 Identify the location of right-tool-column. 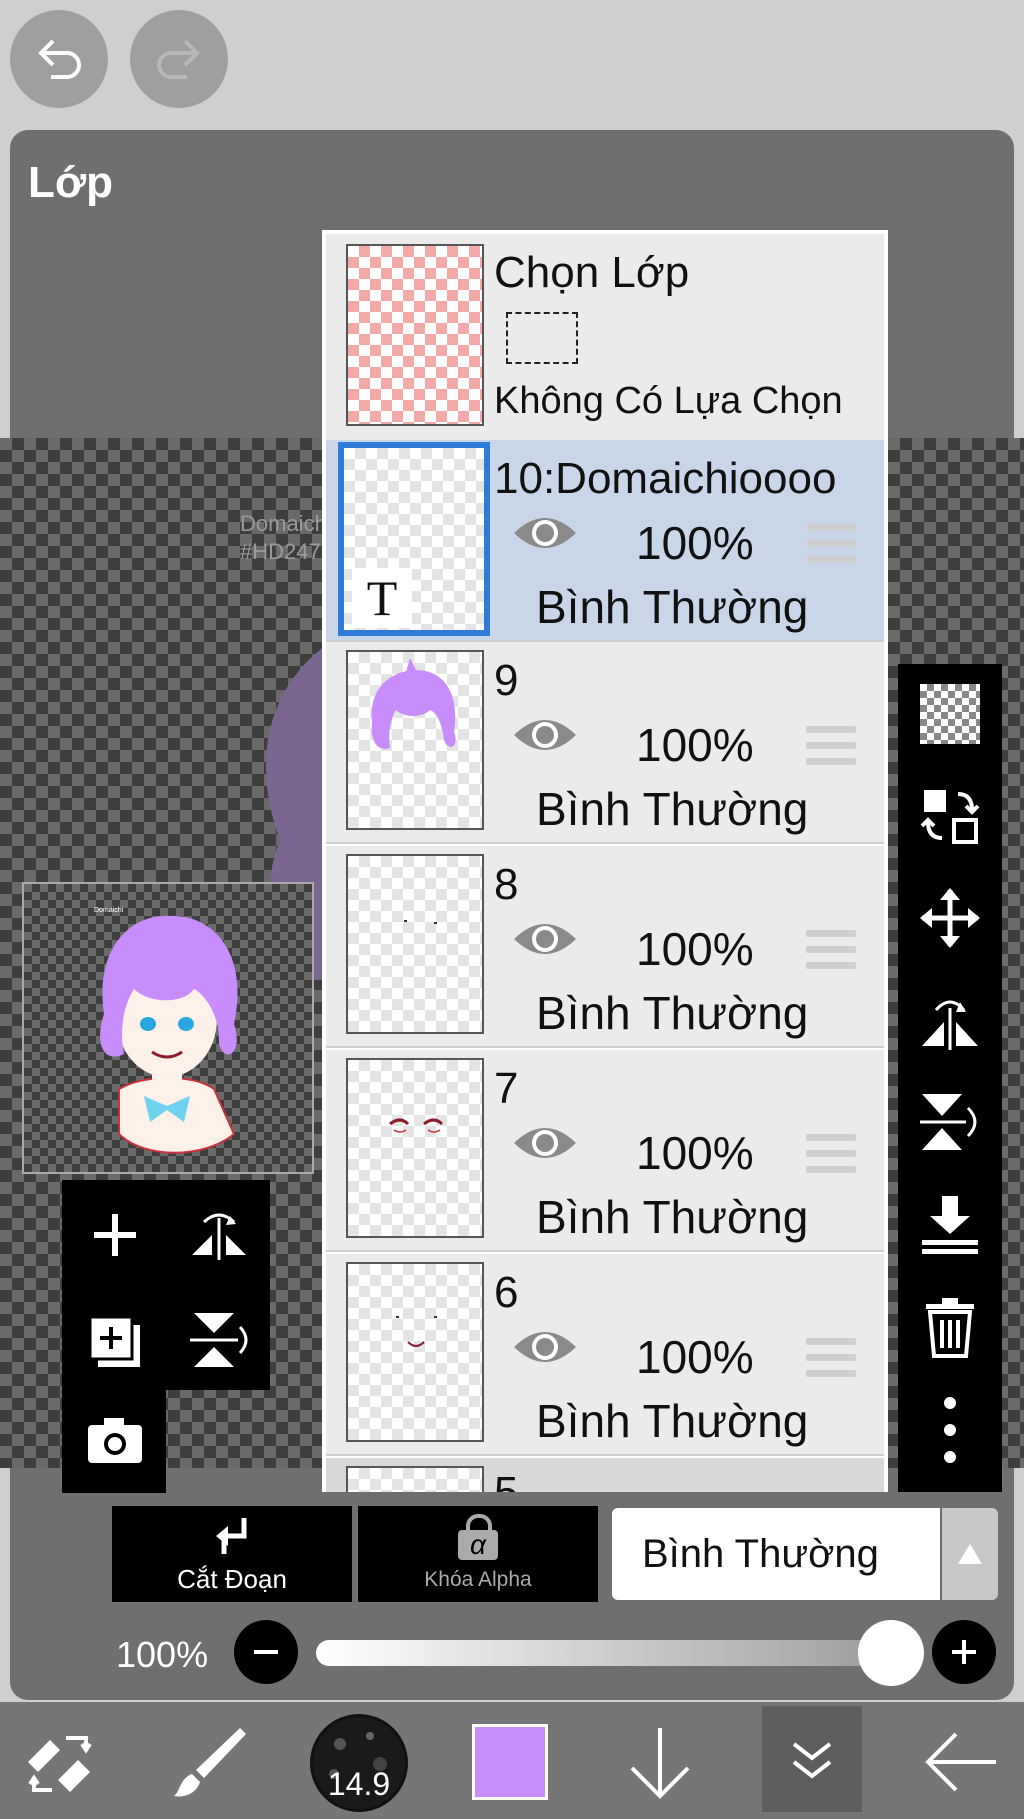
(950, 1078).